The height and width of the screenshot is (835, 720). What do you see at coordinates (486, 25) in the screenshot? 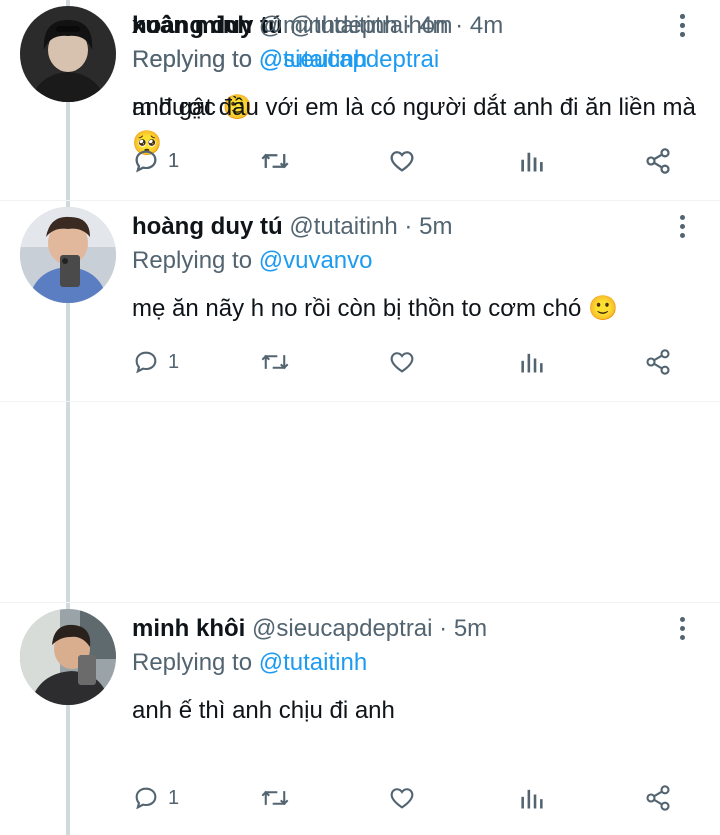
I see `timestamp: 4m` at bounding box center [486, 25].